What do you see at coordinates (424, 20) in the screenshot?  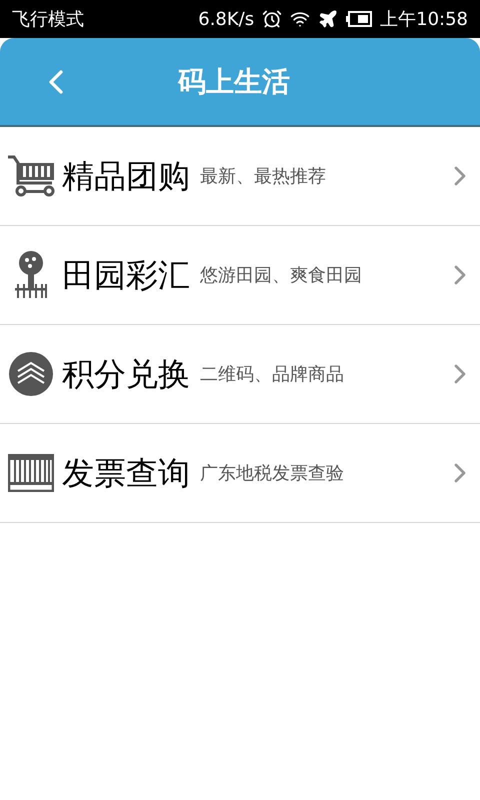 I see `status-time: 上午10:58` at bounding box center [424, 20].